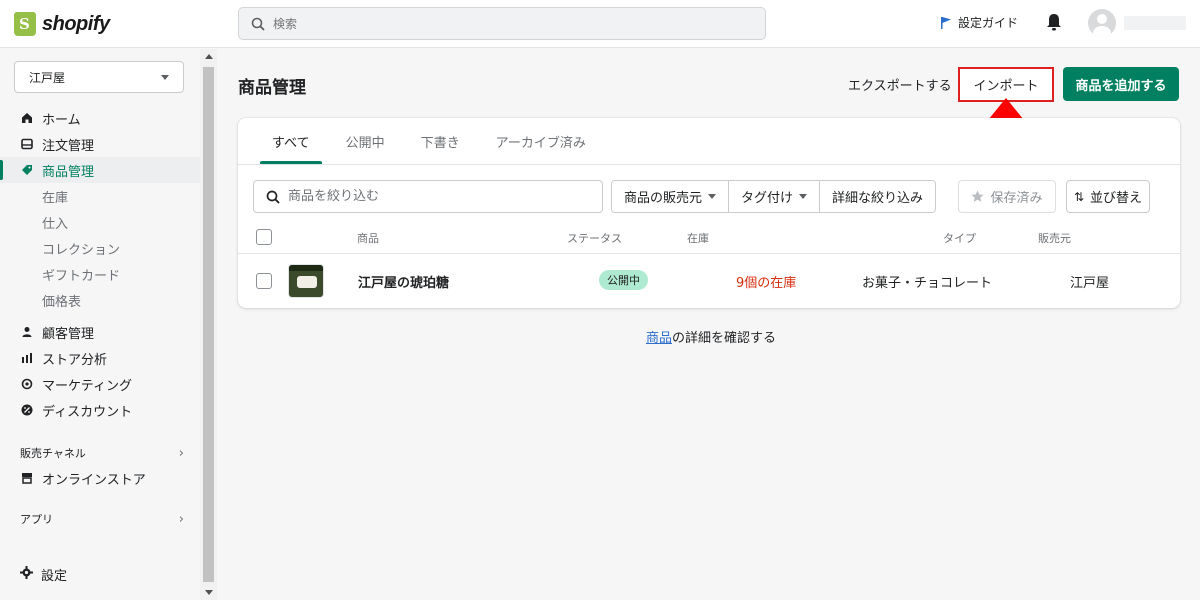  I want to click on more-filters-button: 詳細な絞り込み, so click(878, 196).